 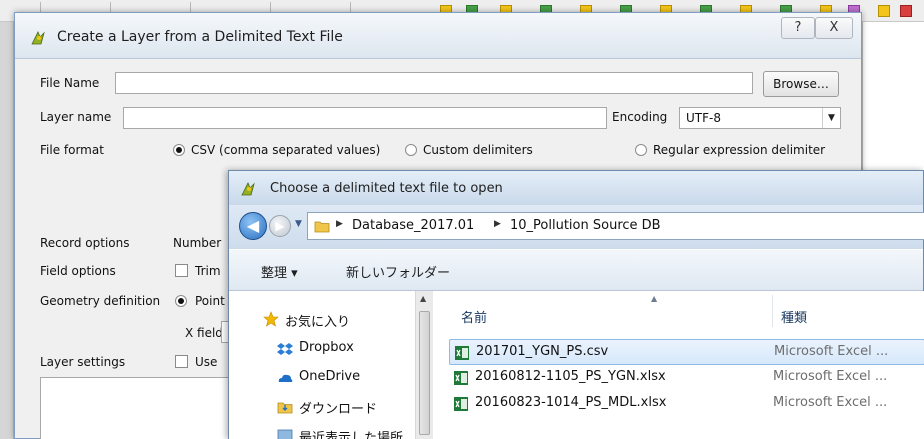 I want to click on record-options-label: Record options, so click(x=85, y=243).